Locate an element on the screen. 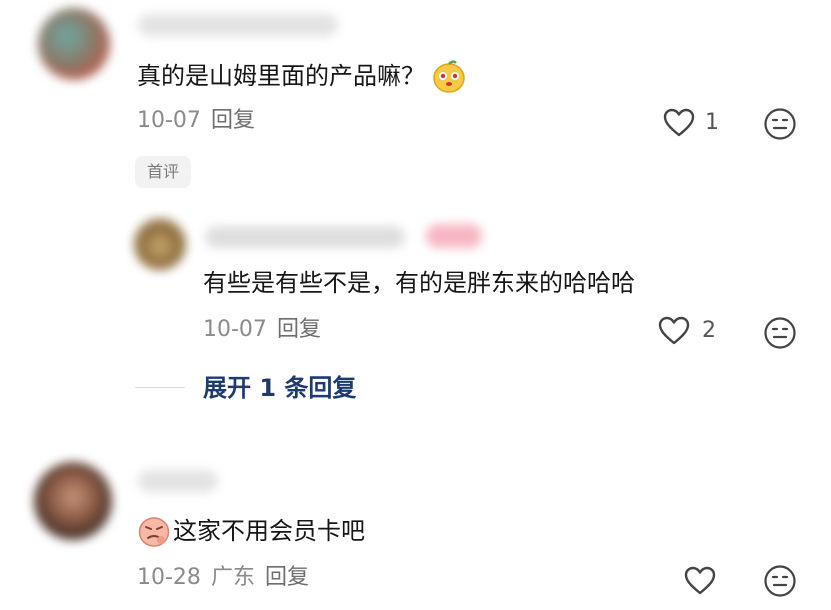 This screenshot has width=831, height=610. comment-body: 这家不用会员卡吧 is located at coordinates (251, 531).